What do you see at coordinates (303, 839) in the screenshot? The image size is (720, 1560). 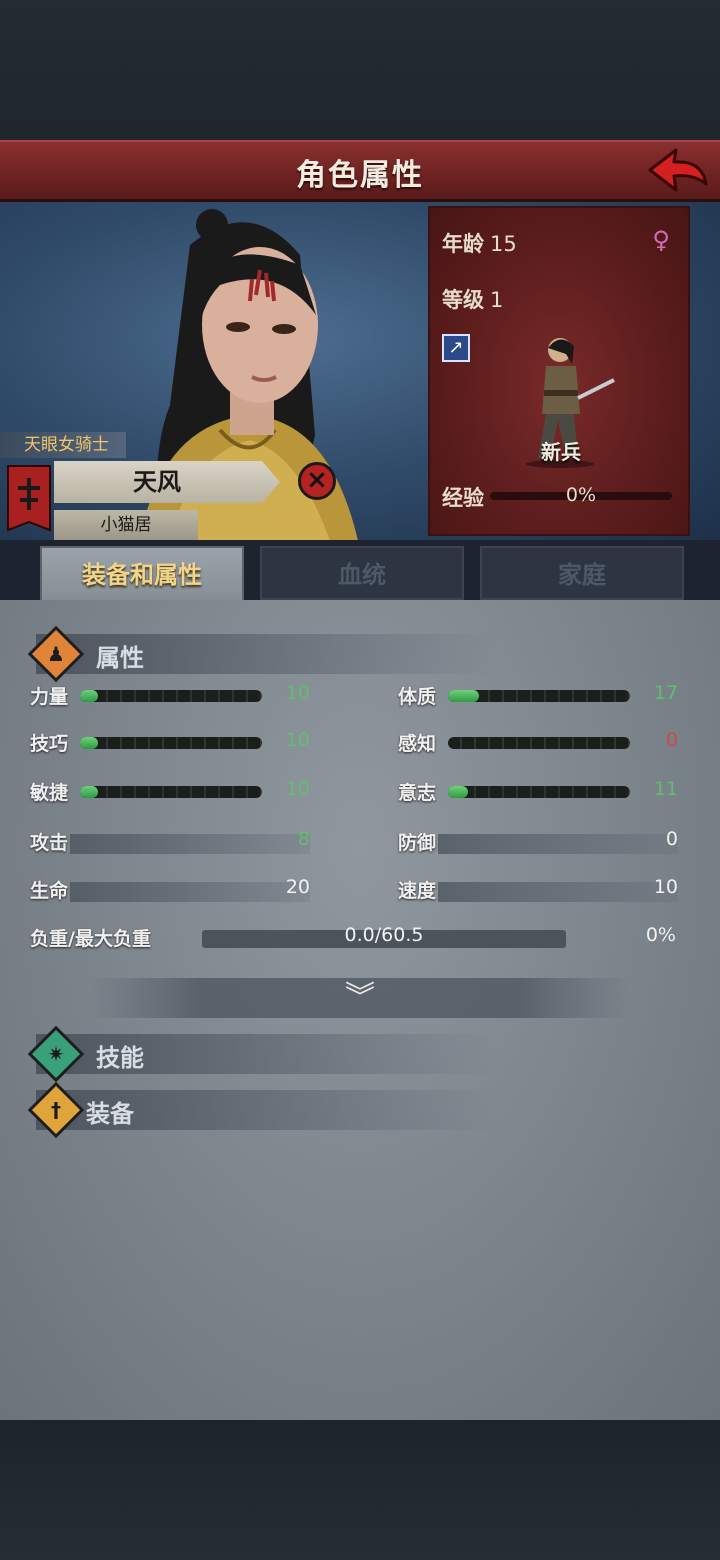 I see `stat-value: 8` at bounding box center [303, 839].